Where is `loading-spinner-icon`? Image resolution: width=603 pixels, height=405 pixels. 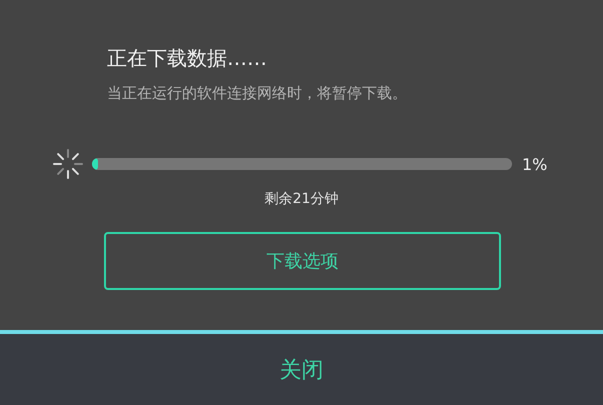
loading-spinner-icon is located at coordinates (68, 164).